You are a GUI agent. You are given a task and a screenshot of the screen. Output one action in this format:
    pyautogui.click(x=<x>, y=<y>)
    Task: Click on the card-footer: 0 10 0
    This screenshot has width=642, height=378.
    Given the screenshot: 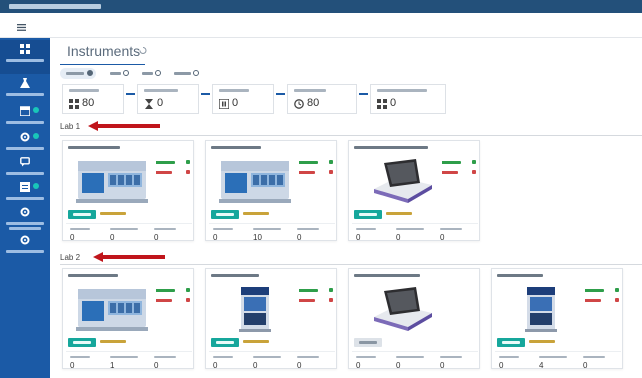 What is the action you would take?
    pyautogui.click(x=272, y=232)
    